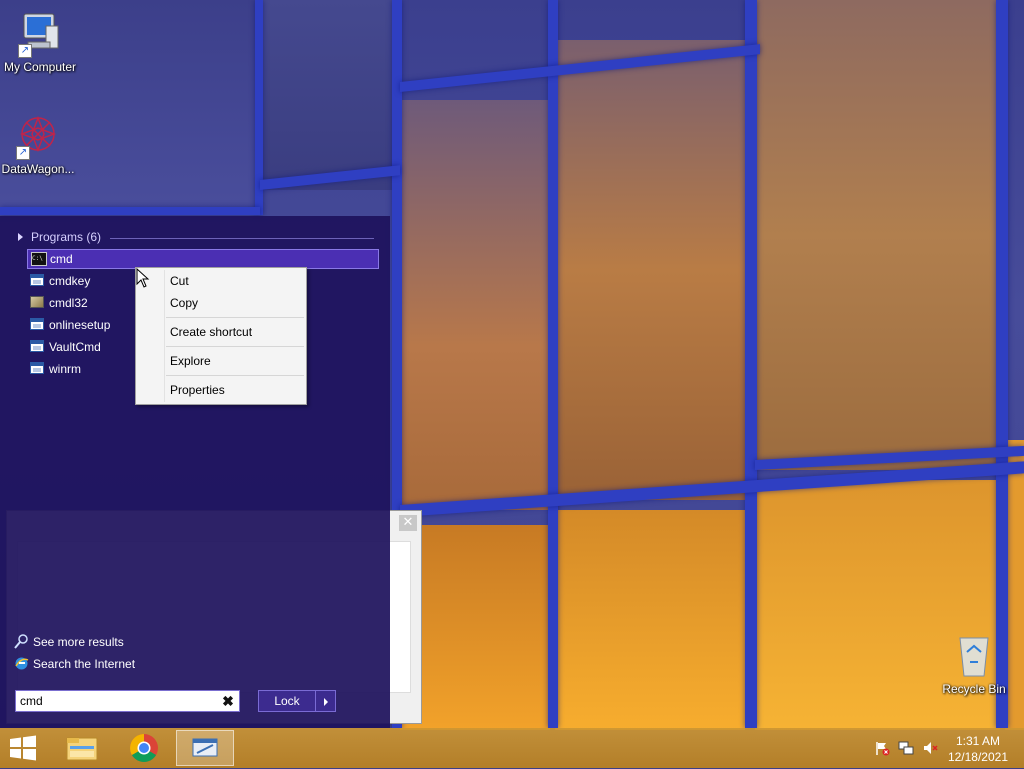  I want to click on start-search-box: ✖, so click(127, 701).